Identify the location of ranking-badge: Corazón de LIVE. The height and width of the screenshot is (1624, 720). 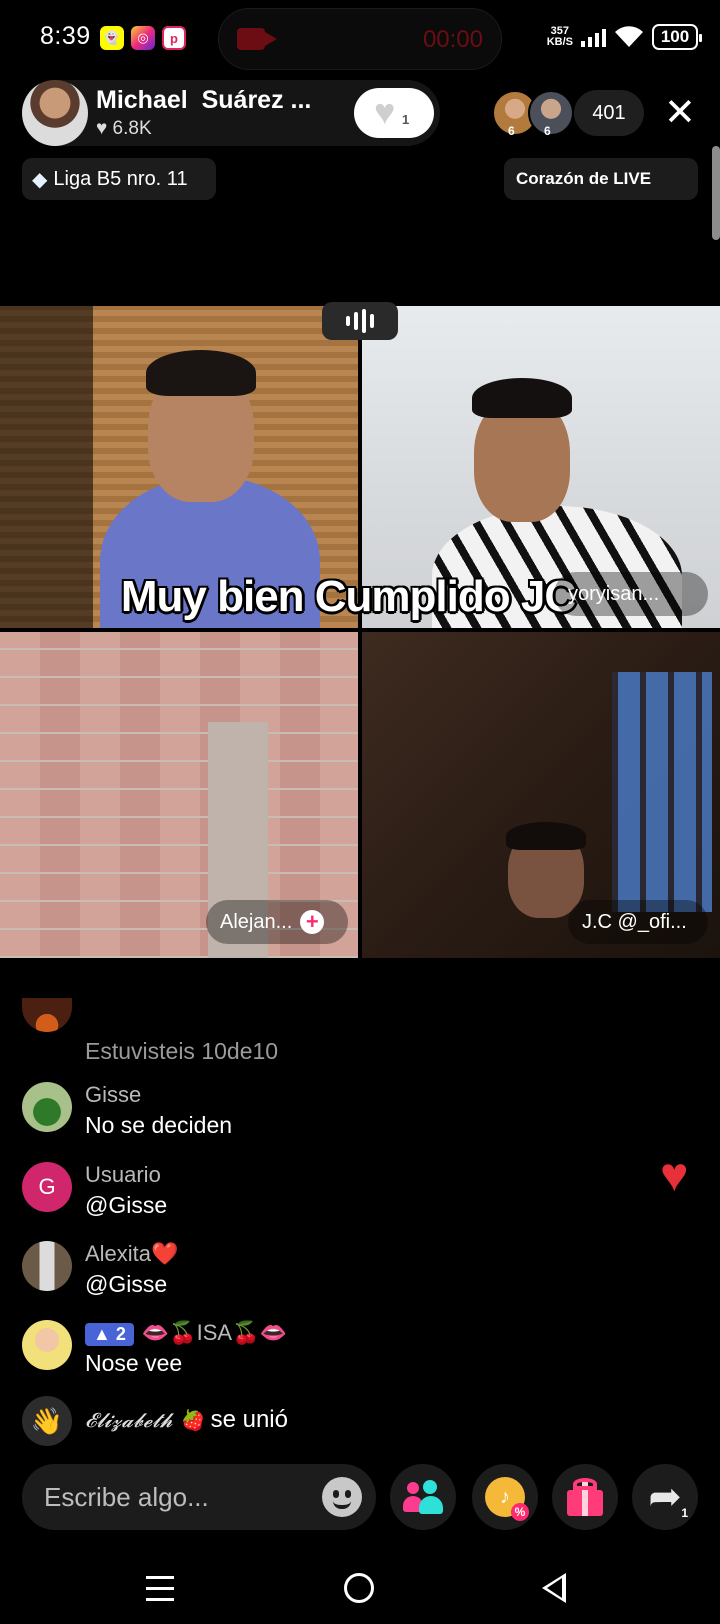
(601, 179).